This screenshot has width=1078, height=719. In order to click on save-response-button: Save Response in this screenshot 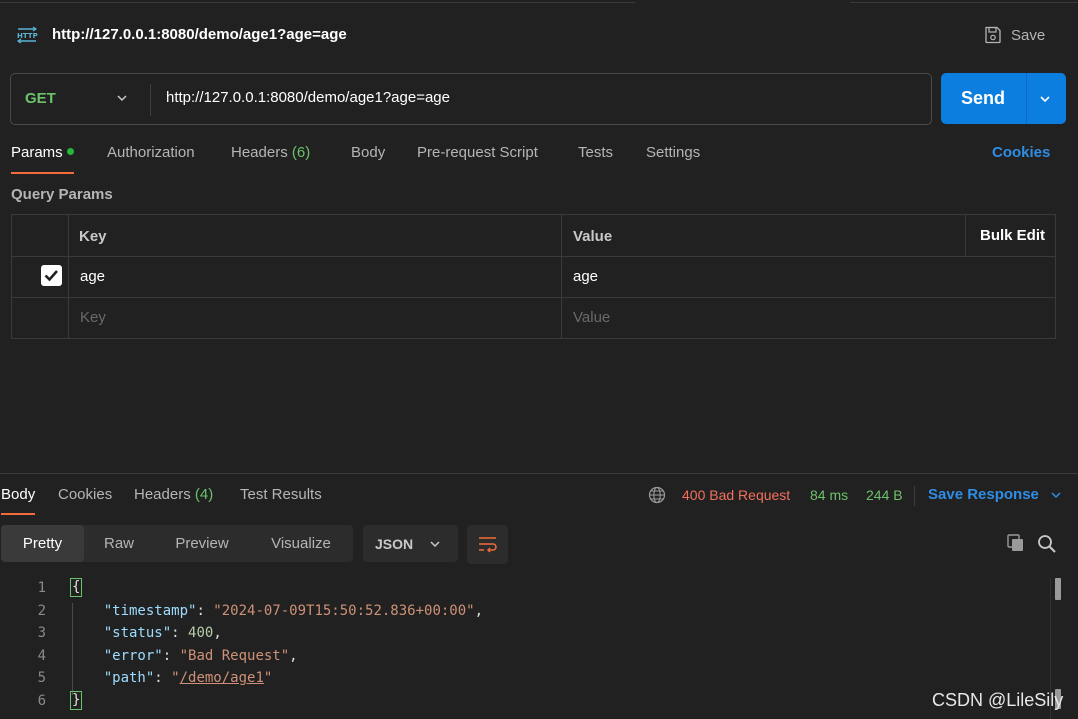, I will do `click(995, 494)`.